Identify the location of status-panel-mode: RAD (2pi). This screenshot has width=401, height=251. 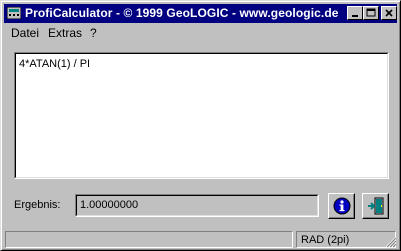
(346, 239).